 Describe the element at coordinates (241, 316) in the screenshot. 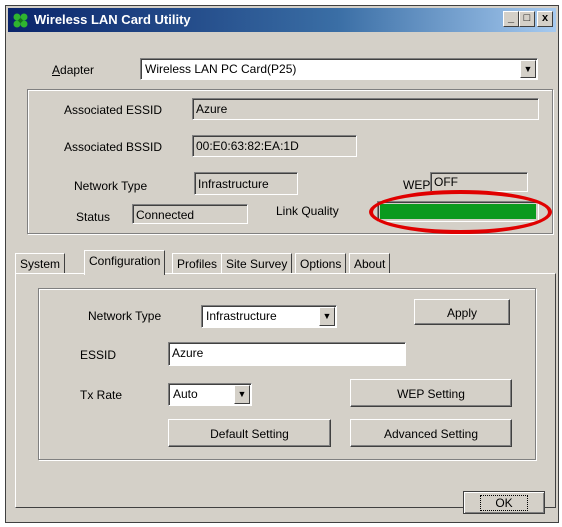

I see `config-network-type-value: Infrastructure` at that location.